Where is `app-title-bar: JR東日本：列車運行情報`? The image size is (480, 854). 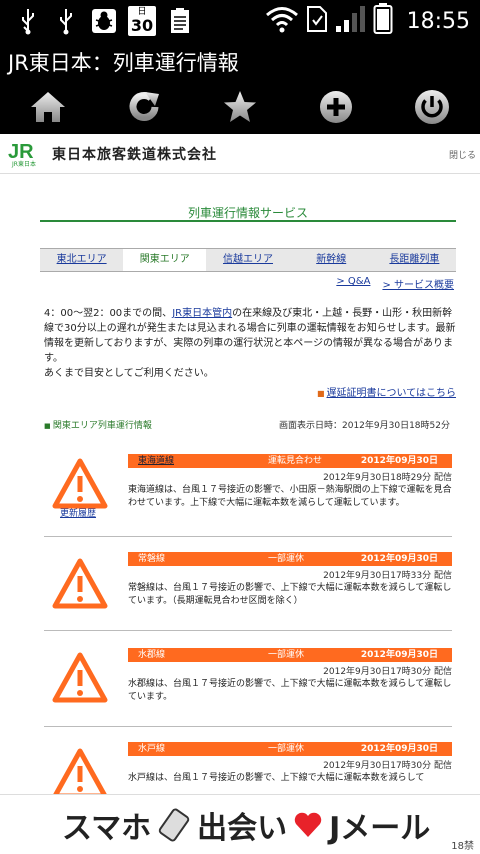 app-title-bar: JR東日本：列車運行情報 is located at coordinates (240, 61).